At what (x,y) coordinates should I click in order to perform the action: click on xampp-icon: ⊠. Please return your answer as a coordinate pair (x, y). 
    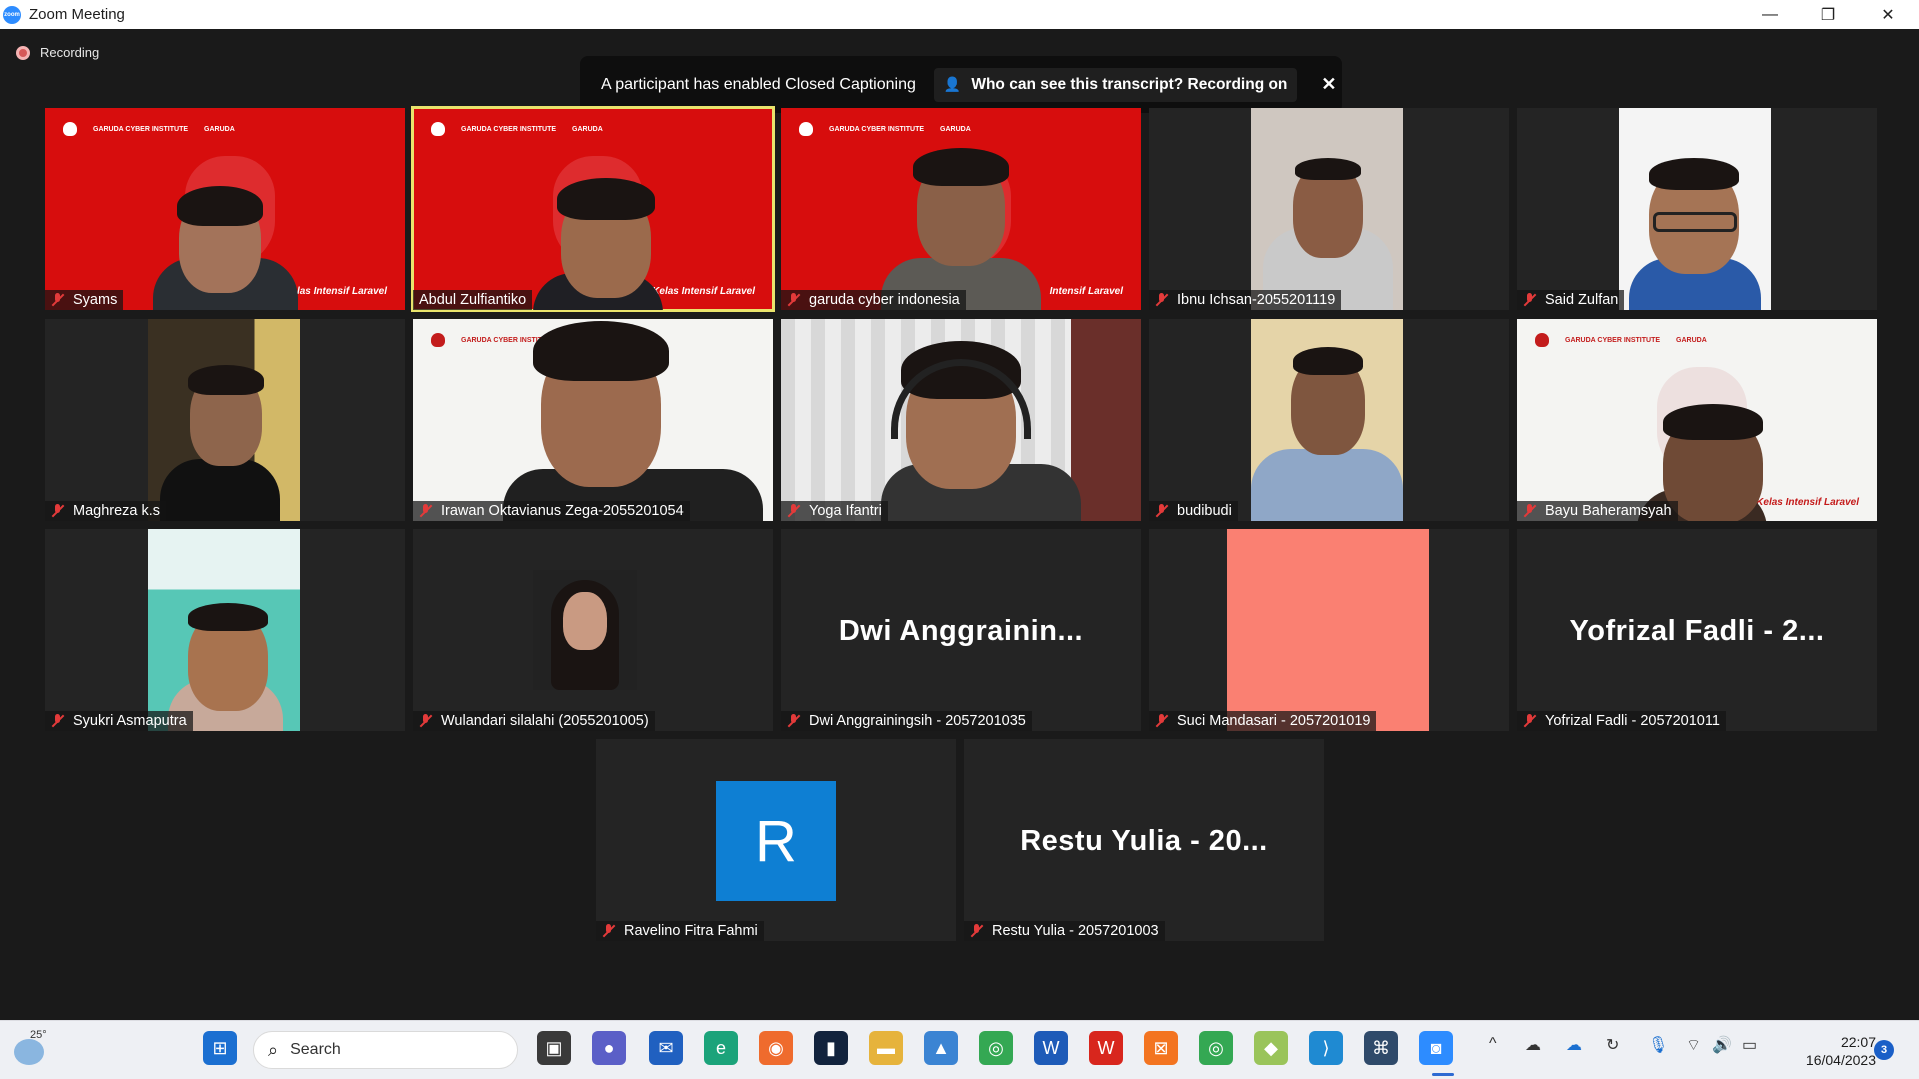
    Looking at the image, I should click on (1161, 1048).